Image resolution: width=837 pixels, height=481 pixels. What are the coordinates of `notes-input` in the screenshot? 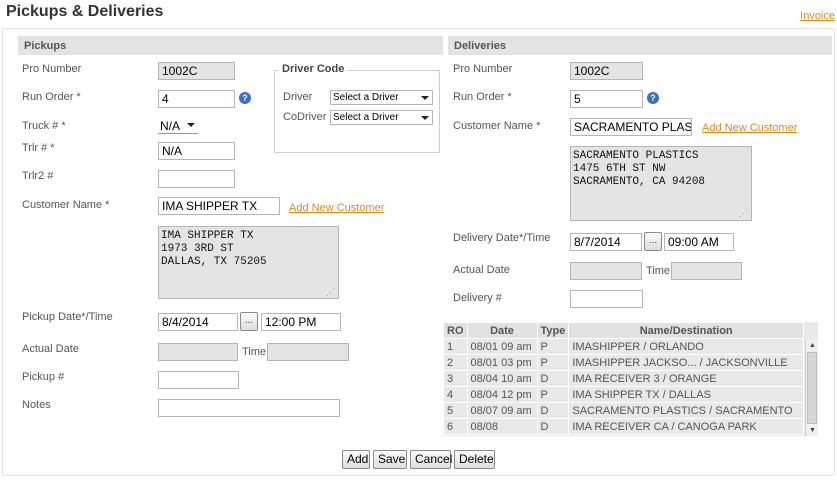 It's located at (249, 408).